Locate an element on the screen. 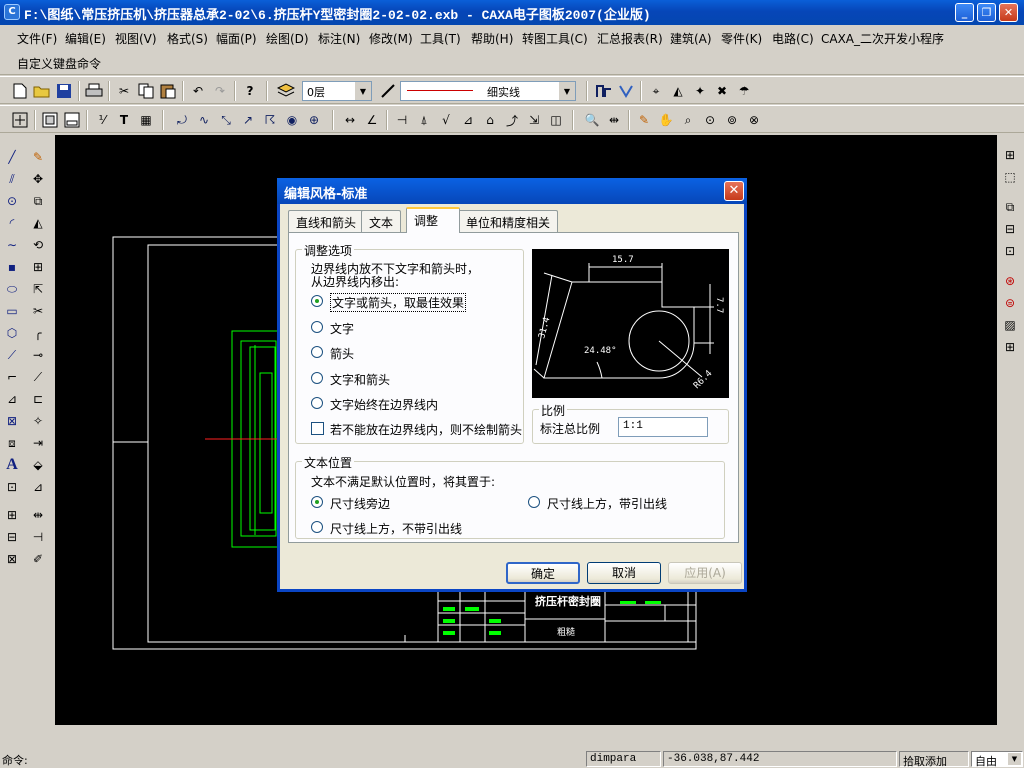  status-pick-mode: 拾取添加 is located at coordinates (934, 759).